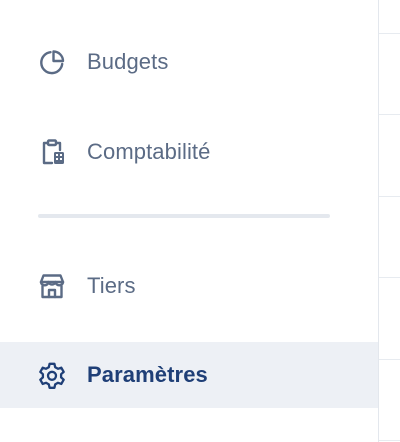 The height and width of the screenshot is (442, 400). What do you see at coordinates (52, 152) in the screenshot?
I see `clipboard-calculator-icon` at bounding box center [52, 152].